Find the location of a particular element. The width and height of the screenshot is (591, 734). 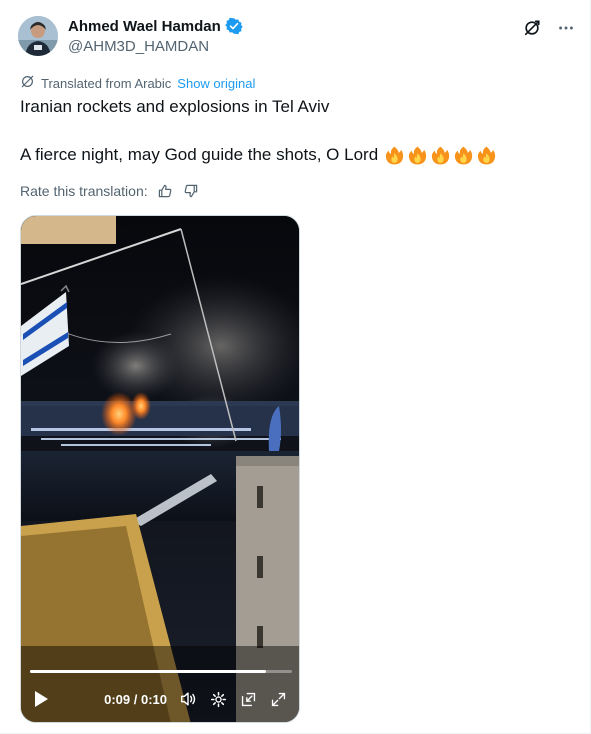

video-control-icons is located at coordinates (233, 699).